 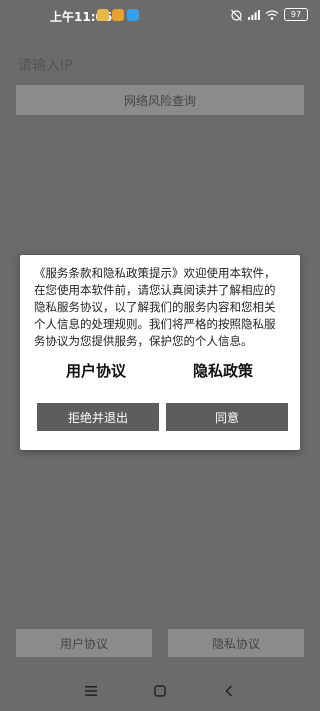 What do you see at coordinates (272, 14) in the screenshot?
I see `wifi-icon` at bounding box center [272, 14].